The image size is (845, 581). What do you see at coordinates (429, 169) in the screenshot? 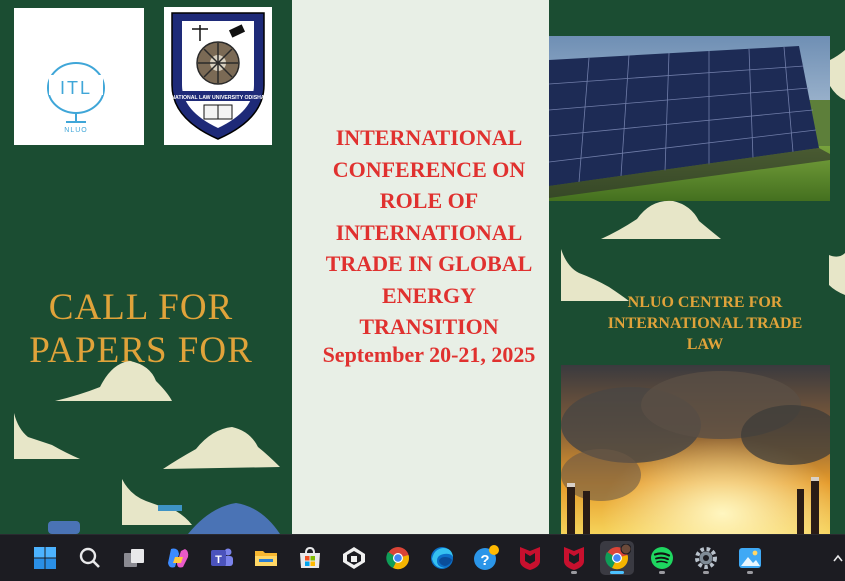
I see `title-line: CONFERENCE ON` at bounding box center [429, 169].